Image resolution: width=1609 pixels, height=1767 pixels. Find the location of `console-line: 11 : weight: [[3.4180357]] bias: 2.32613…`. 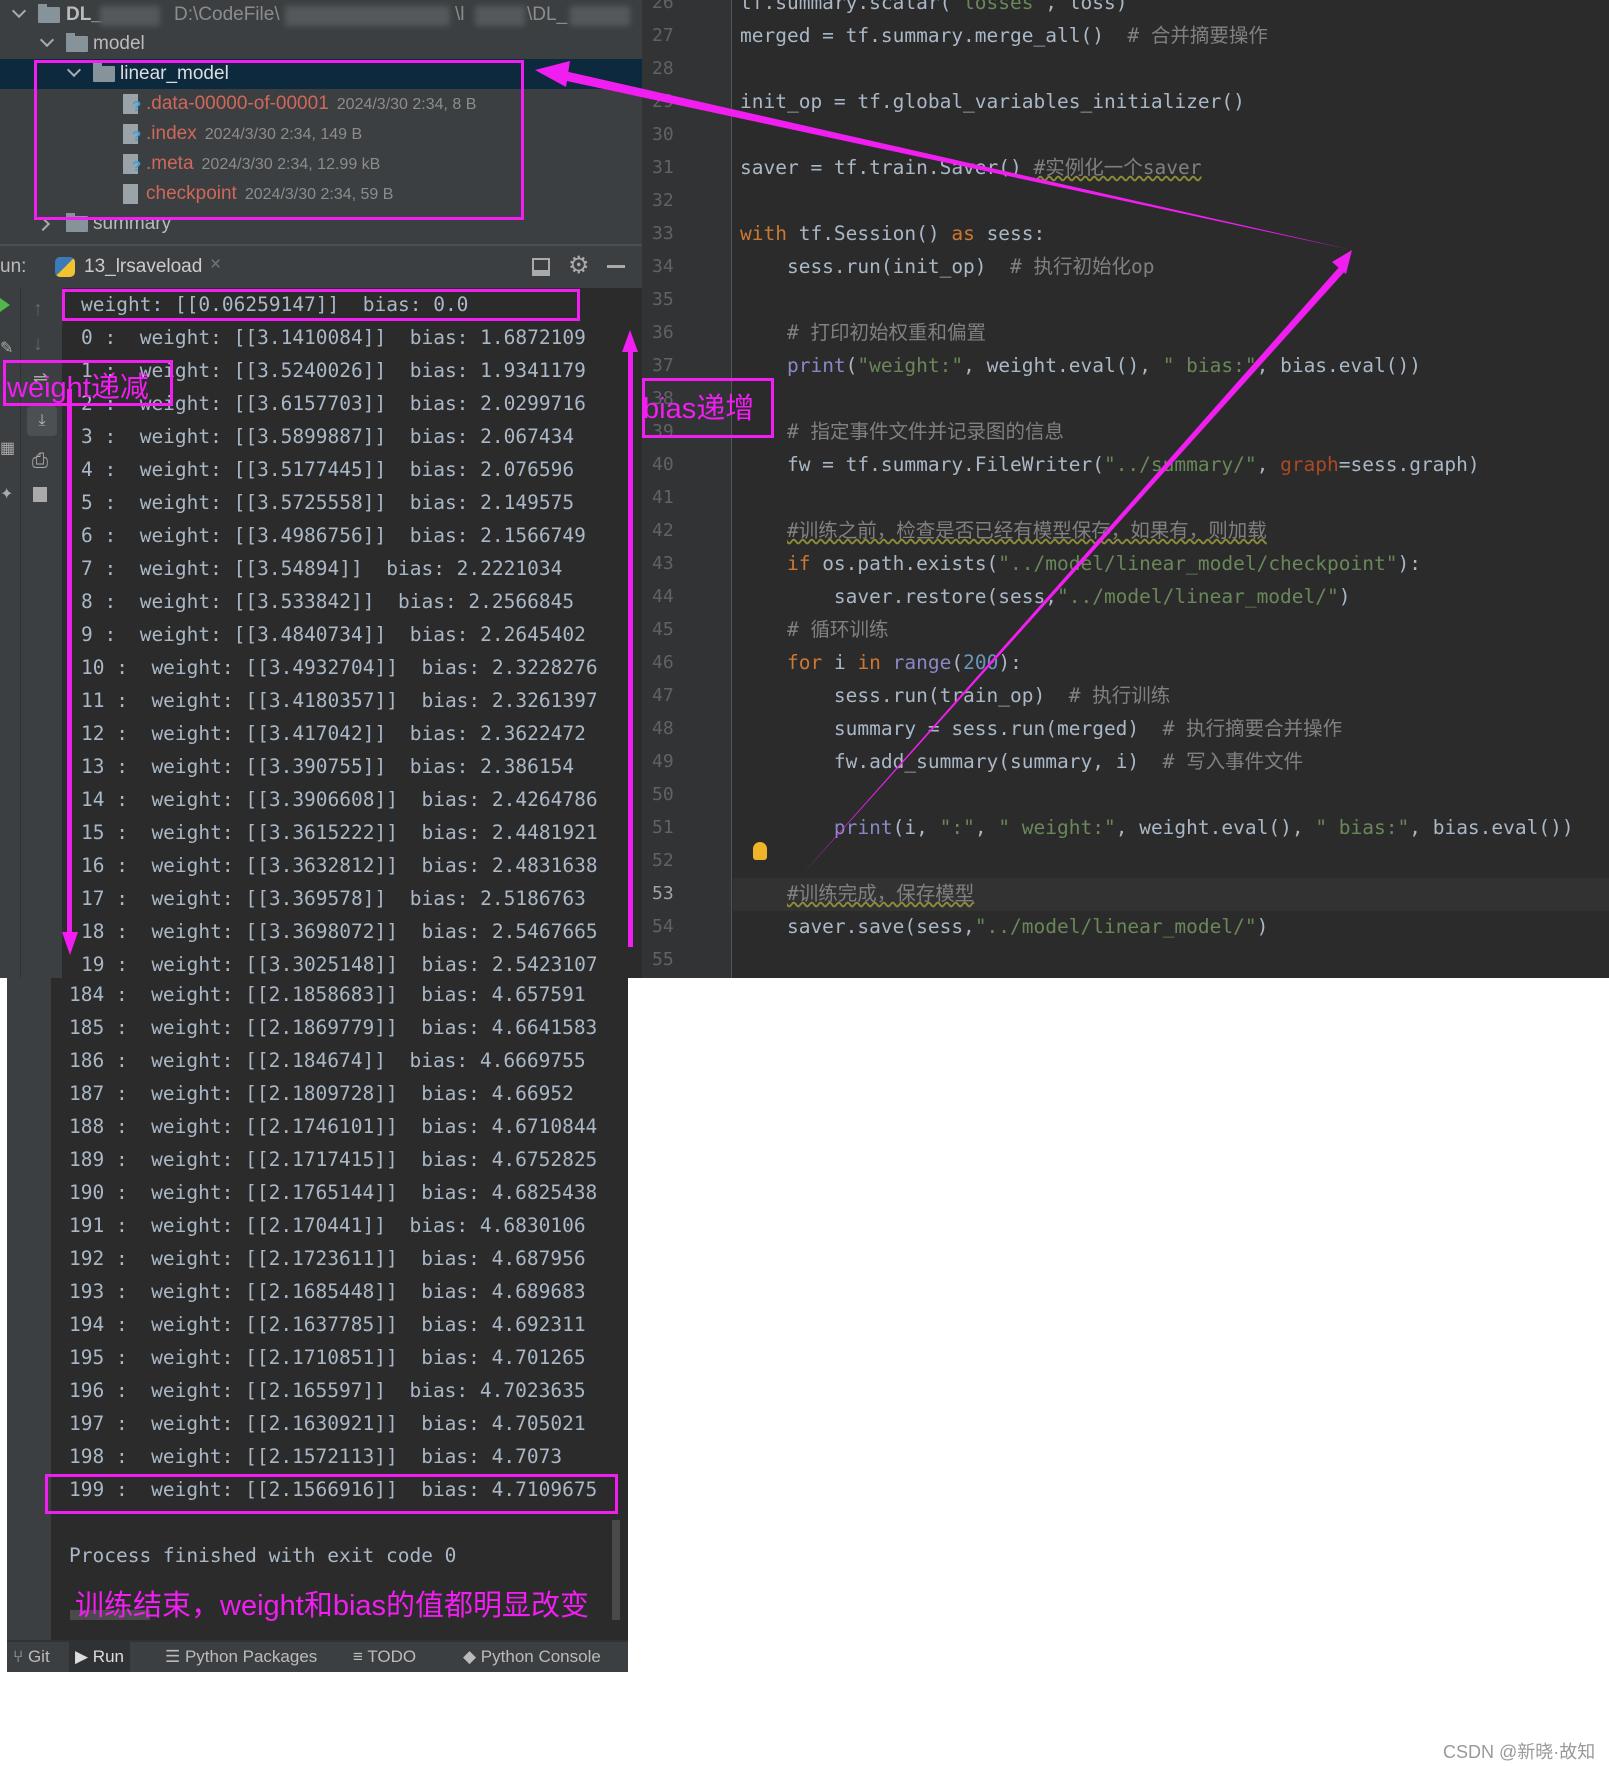

console-line: 11 : weight: [[3.4180357]] bias: 2.32613… is located at coordinates (339, 700).